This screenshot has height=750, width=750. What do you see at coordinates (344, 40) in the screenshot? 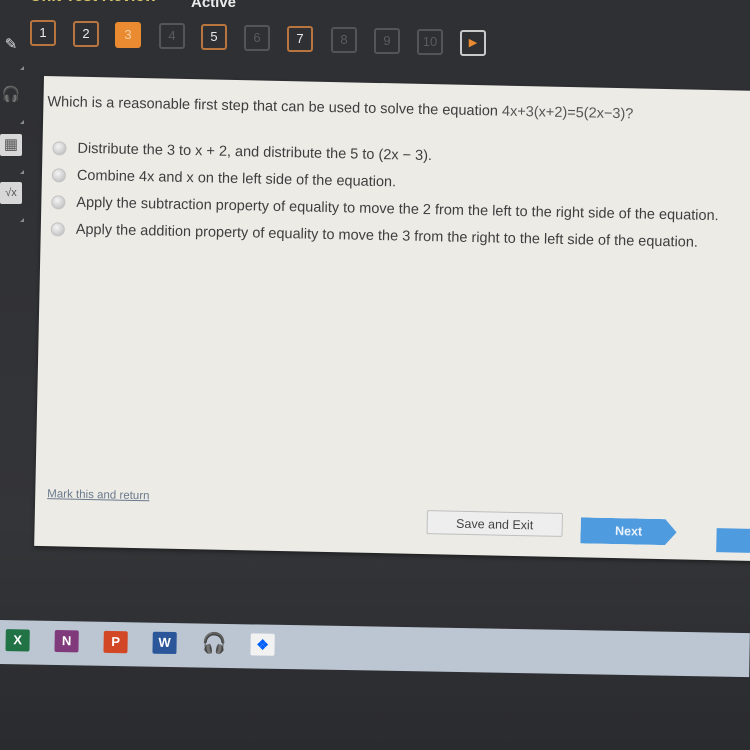
I see `question-8-button: 8` at bounding box center [344, 40].